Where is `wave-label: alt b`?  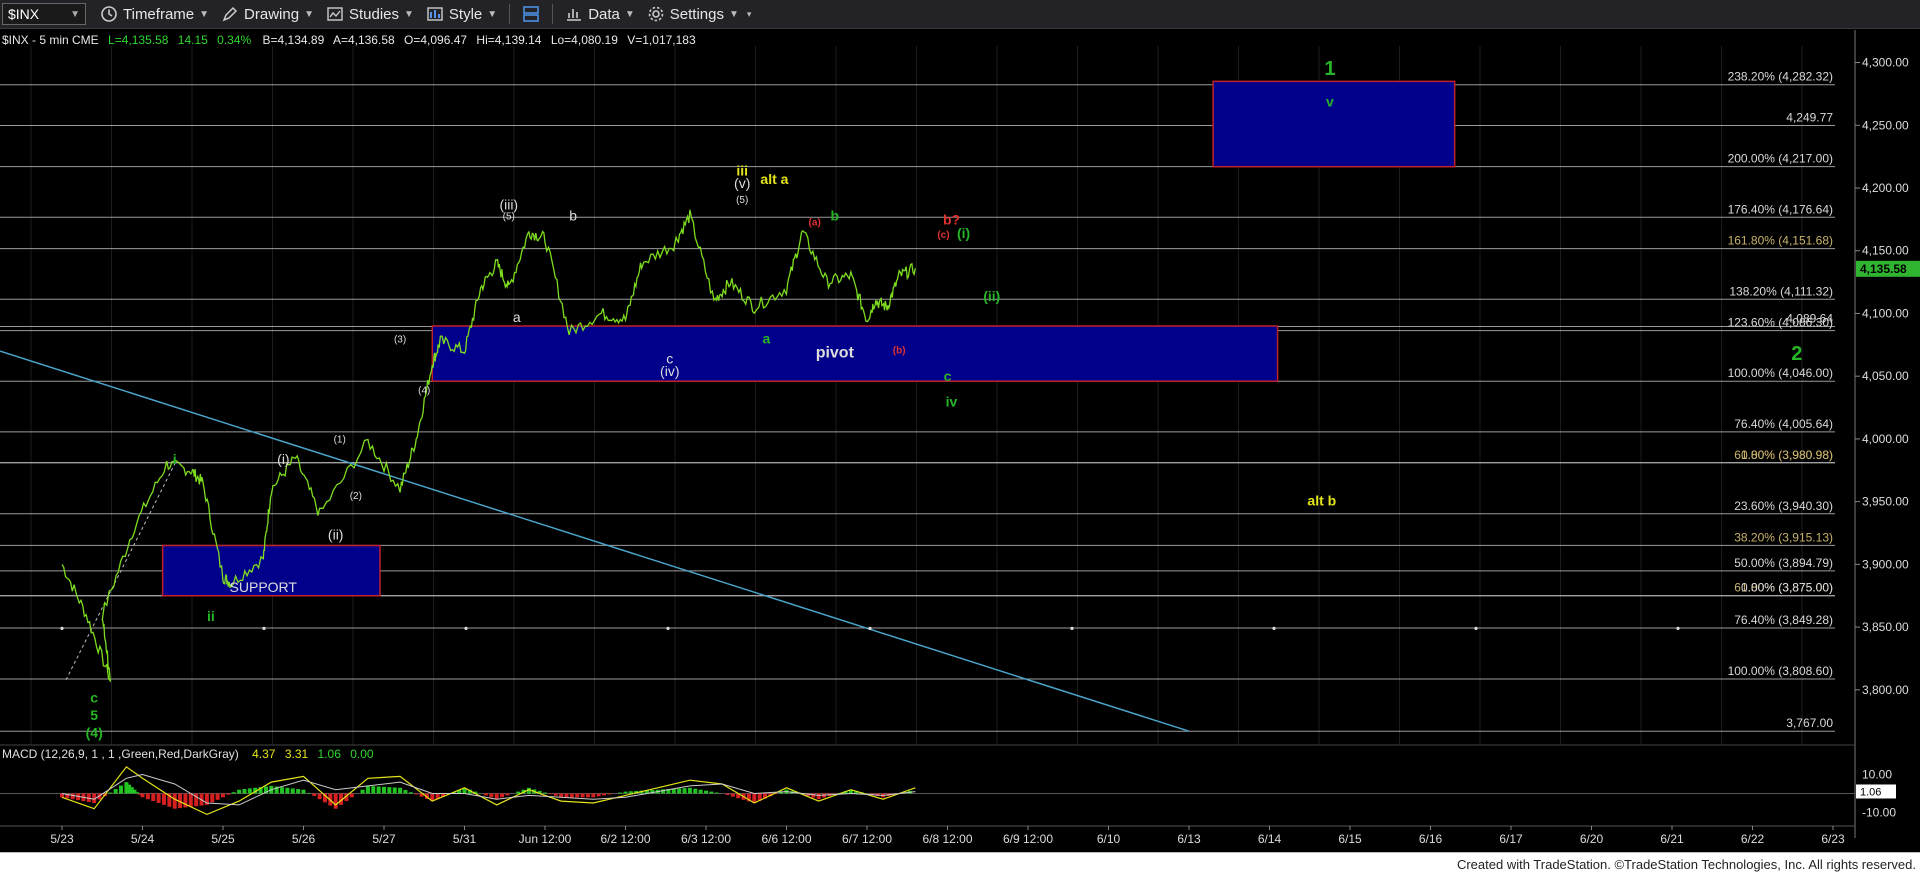 wave-label: alt b is located at coordinates (1321, 500).